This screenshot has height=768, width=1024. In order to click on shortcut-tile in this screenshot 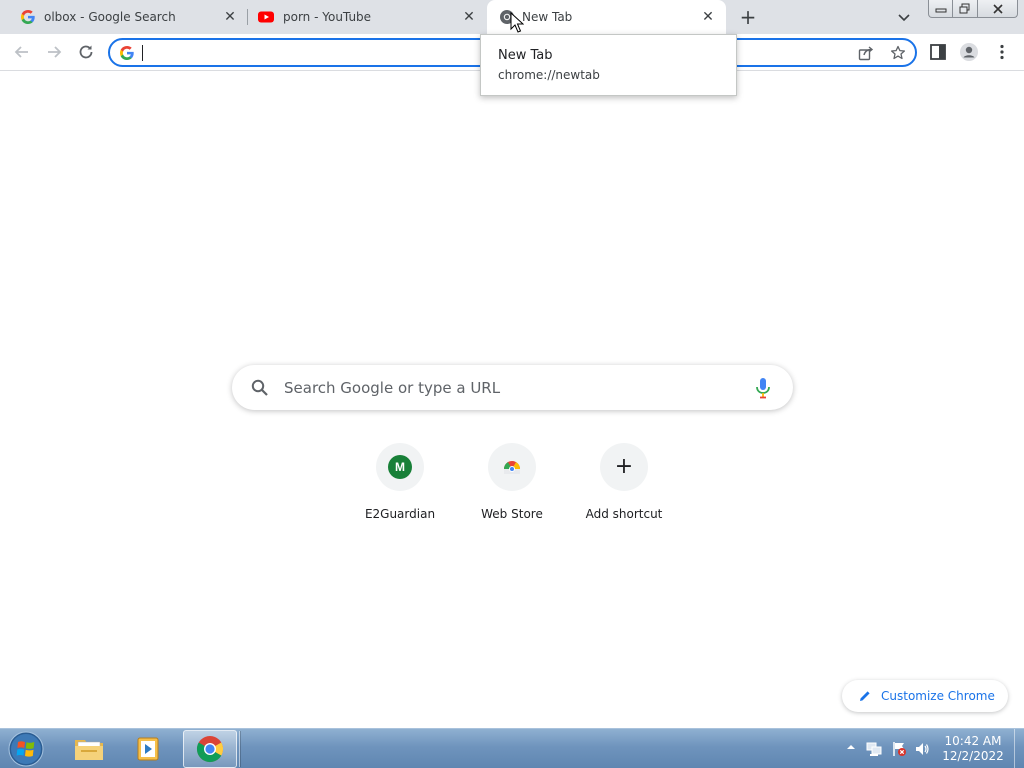, I will do `click(512, 467)`.